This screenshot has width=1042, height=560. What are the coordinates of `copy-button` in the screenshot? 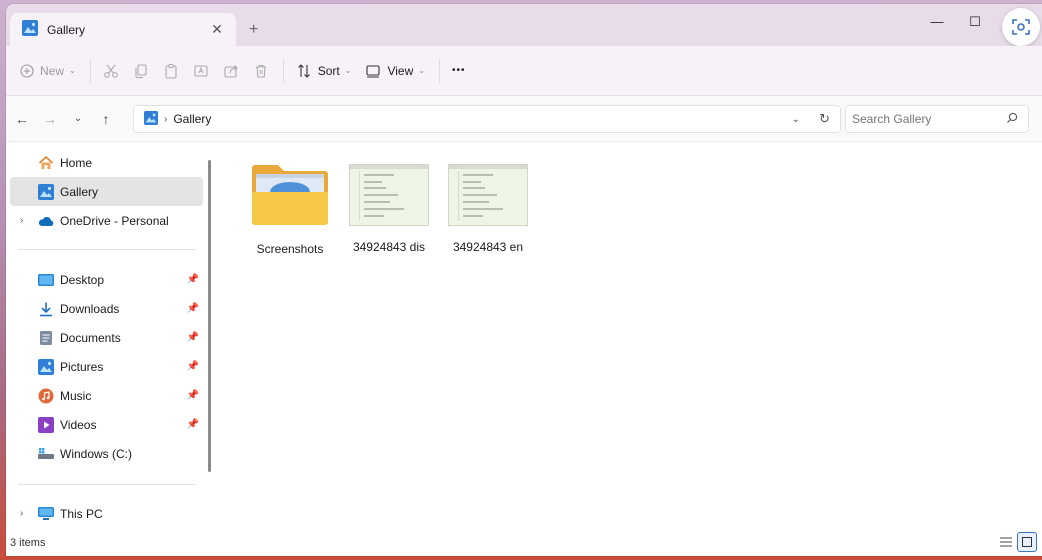 It's located at (141, 71).